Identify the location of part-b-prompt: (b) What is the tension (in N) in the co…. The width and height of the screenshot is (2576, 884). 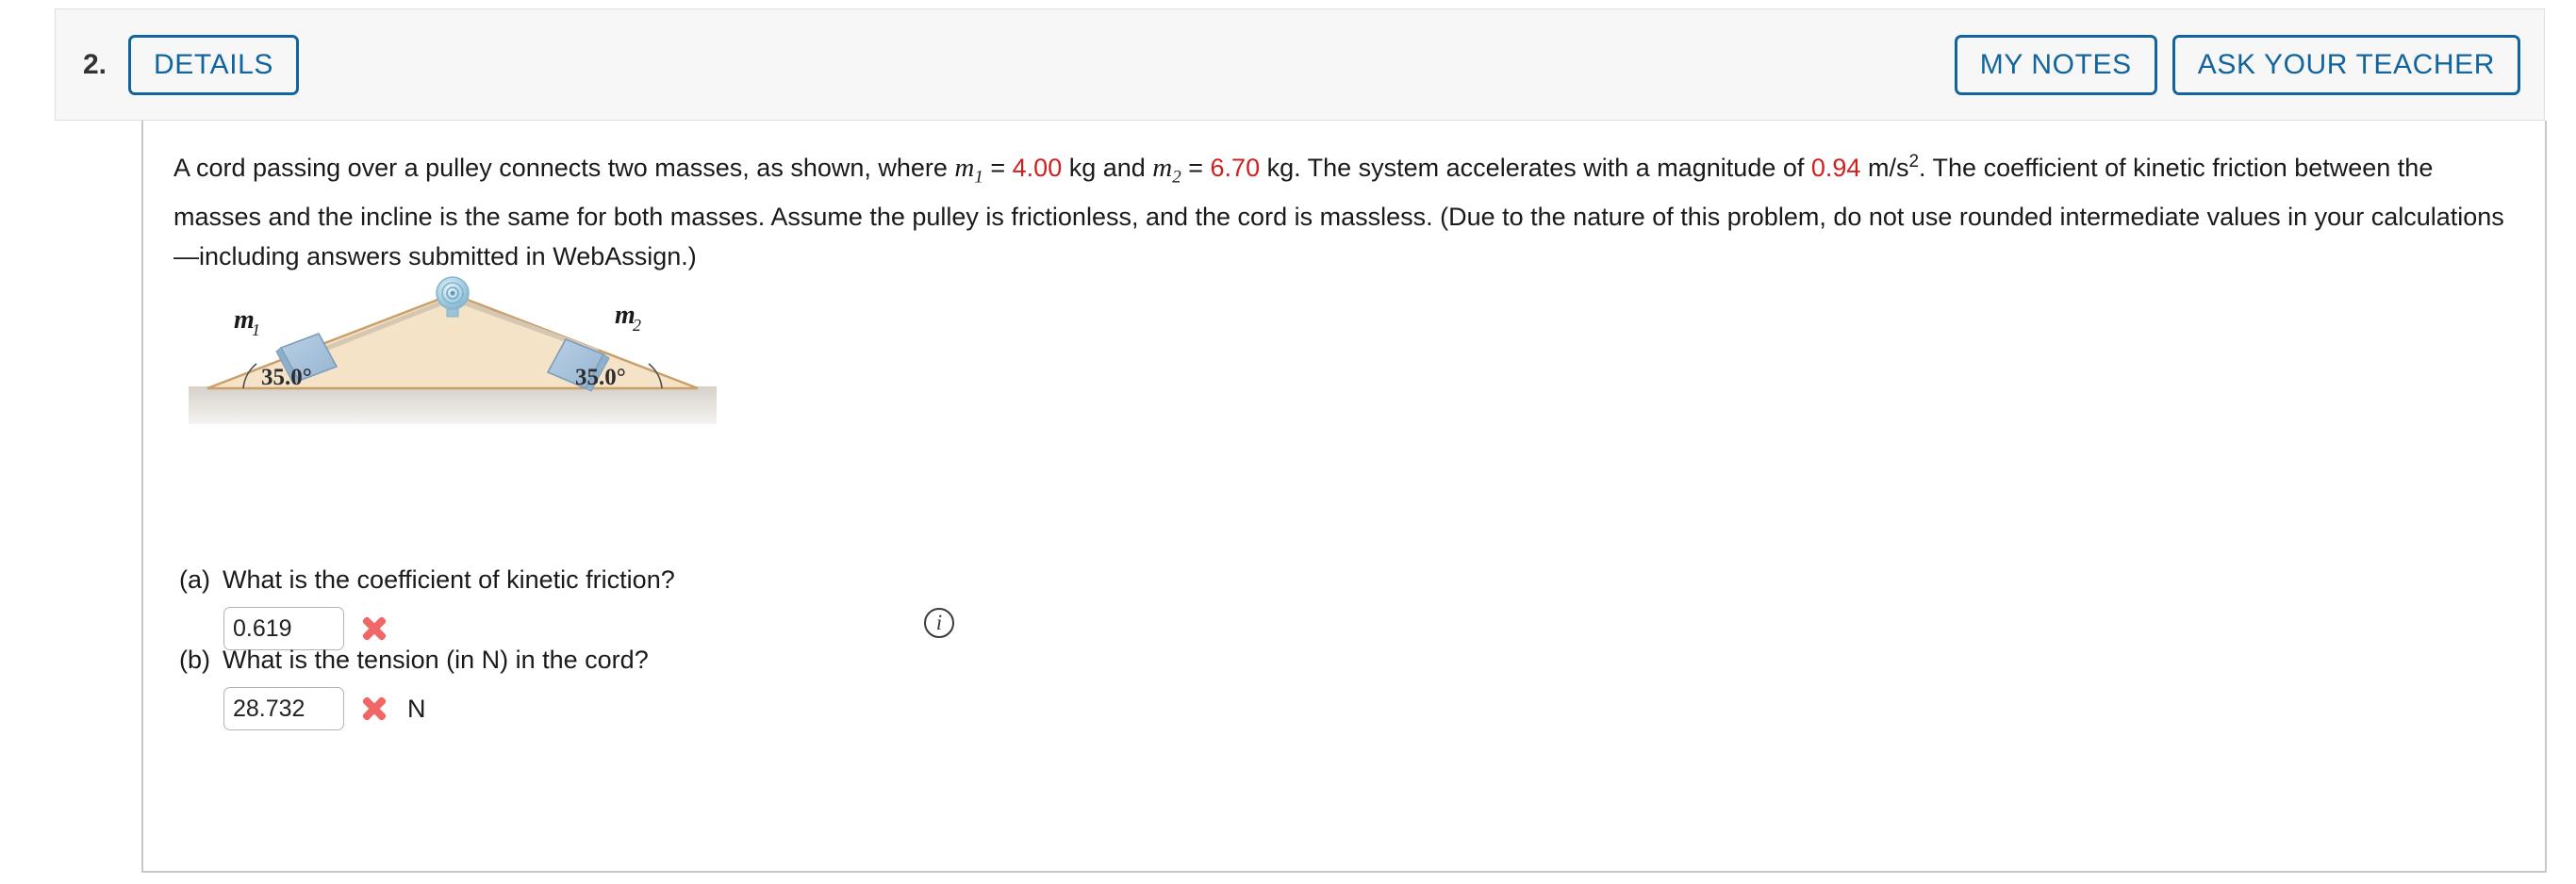
(1344, 660).